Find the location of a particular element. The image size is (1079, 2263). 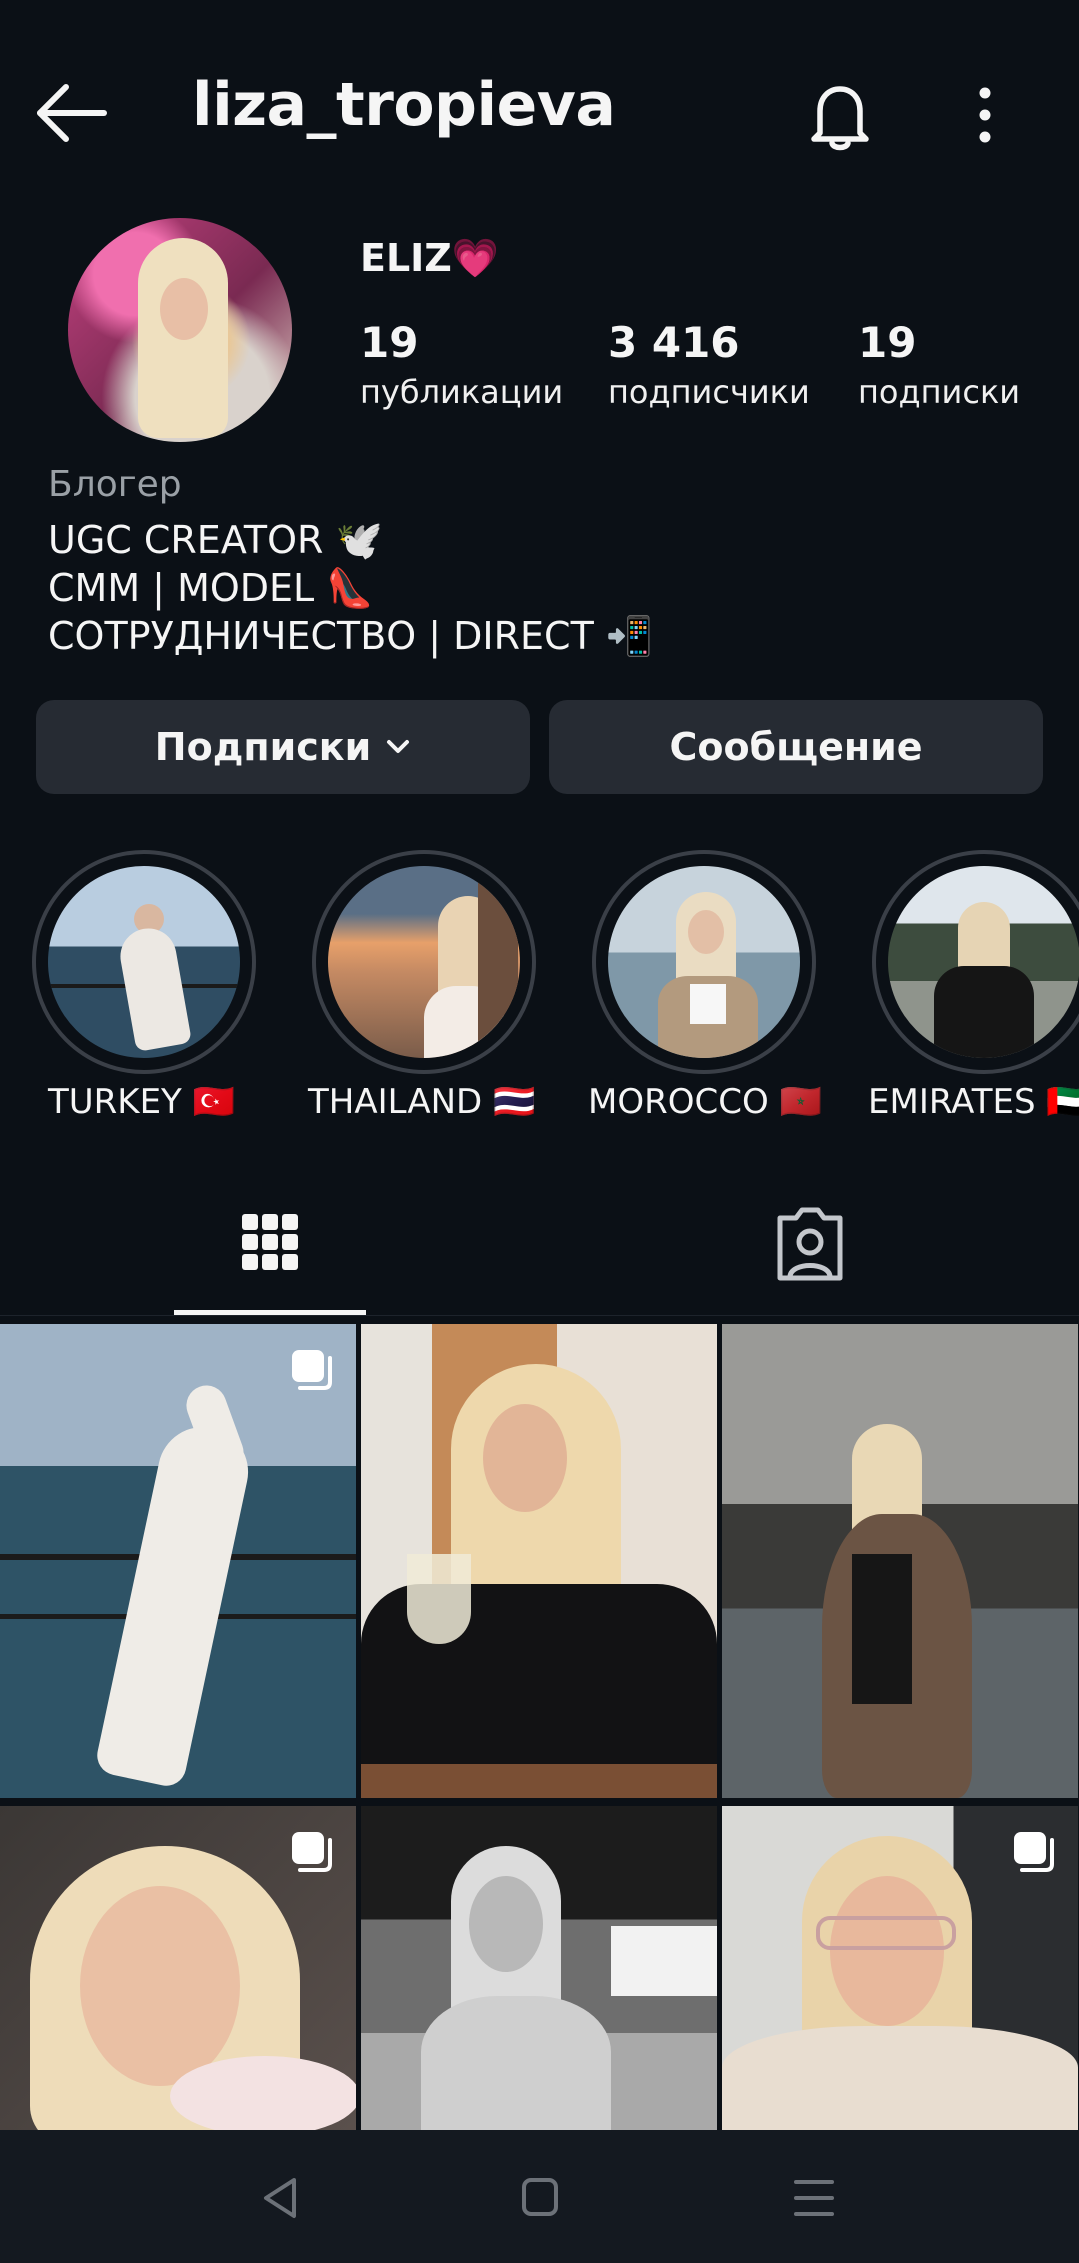

back-arrow-icon is located at coordinates (72, 113).